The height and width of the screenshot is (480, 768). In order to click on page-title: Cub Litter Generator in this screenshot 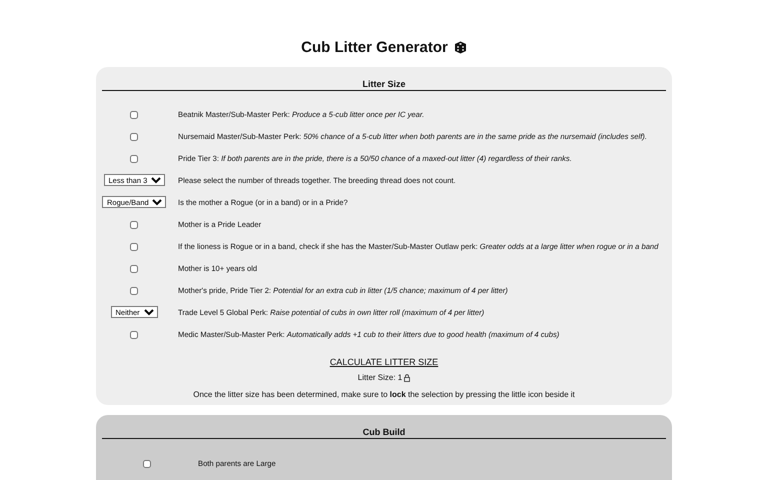, I will do `click(374, 47)`.